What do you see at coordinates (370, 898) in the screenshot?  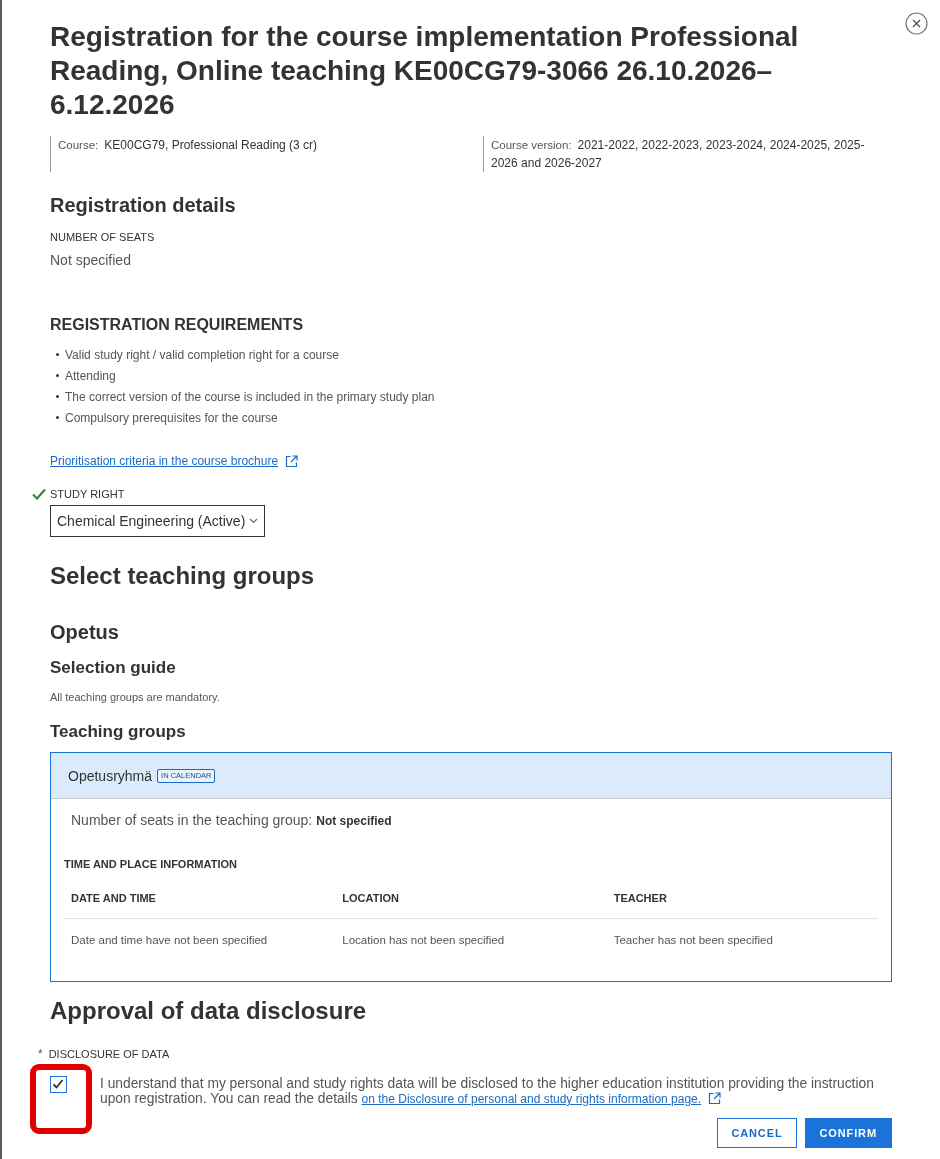 I see `column-header: LOCATION` at bounding box center [370, 898].